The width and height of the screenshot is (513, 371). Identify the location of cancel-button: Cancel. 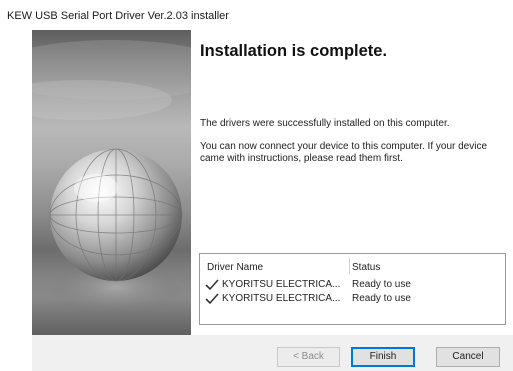
(468, 357).